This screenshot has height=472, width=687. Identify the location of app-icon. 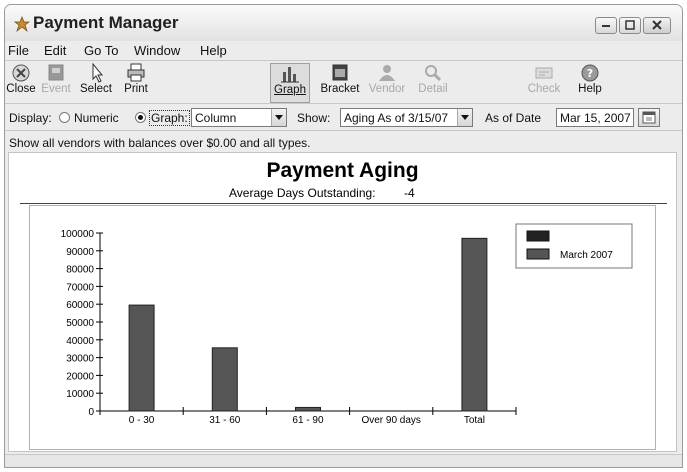
(22, 24).